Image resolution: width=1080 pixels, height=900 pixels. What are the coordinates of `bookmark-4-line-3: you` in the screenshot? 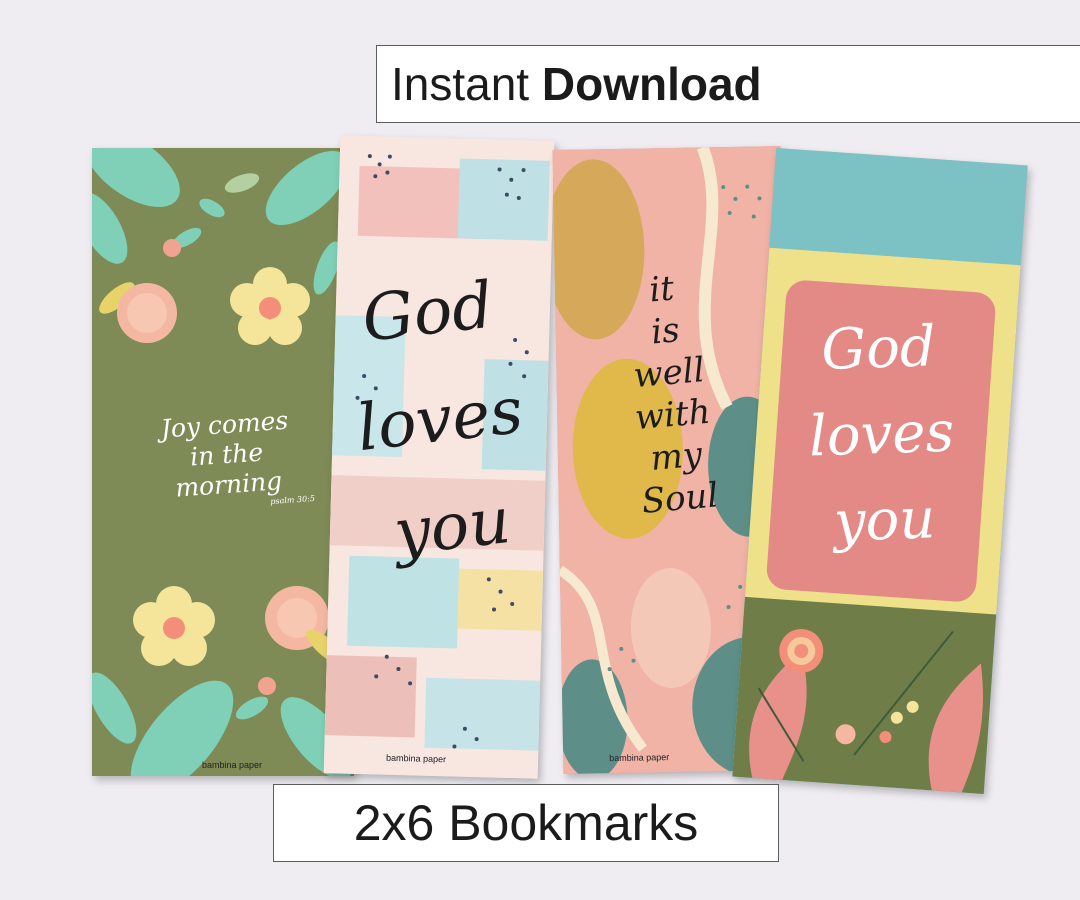 It's located at (884, 520).